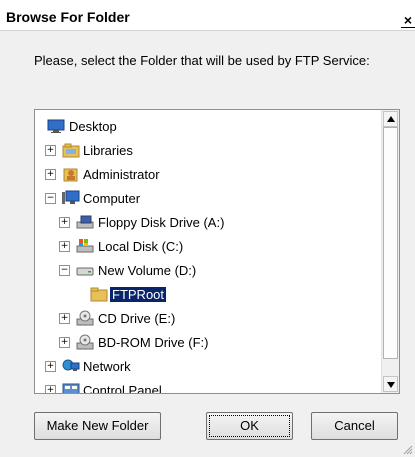 Image resolution: width=415 pixels, height=457 pixels. What do you see at coordinates (68, 17) in the screenshot?
I see `window-title: Browse For Folder` at bounding box center [68, 17].